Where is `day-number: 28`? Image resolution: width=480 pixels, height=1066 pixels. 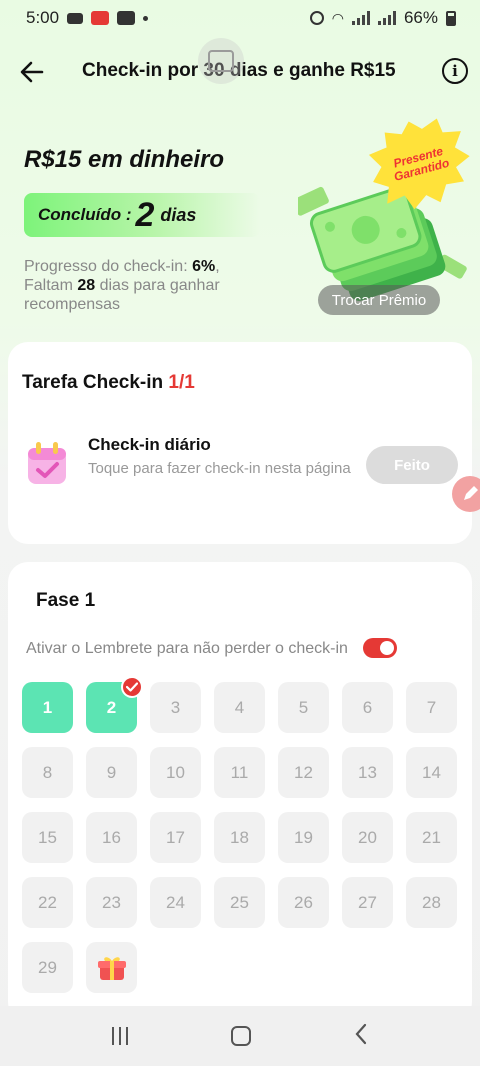
day-number: 28 is located at coordinates (431, 902).